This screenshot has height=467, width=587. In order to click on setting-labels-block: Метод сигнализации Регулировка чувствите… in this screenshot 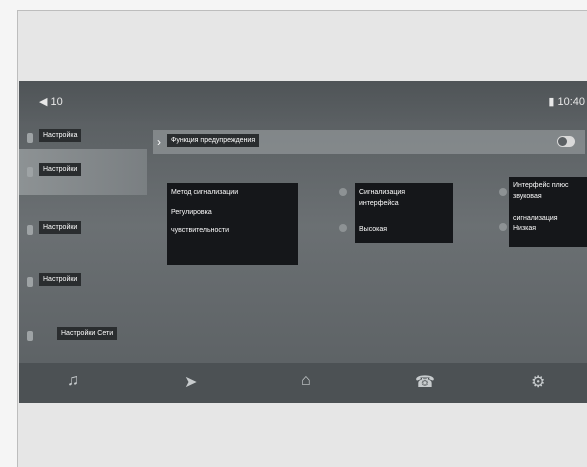, I will do `click(232, 224)`.